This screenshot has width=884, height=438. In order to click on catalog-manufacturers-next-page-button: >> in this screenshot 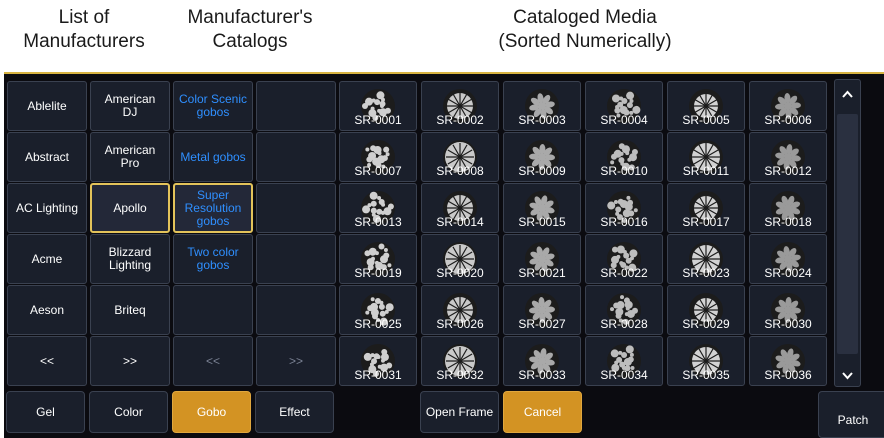, I will do `click(130, 361)`.